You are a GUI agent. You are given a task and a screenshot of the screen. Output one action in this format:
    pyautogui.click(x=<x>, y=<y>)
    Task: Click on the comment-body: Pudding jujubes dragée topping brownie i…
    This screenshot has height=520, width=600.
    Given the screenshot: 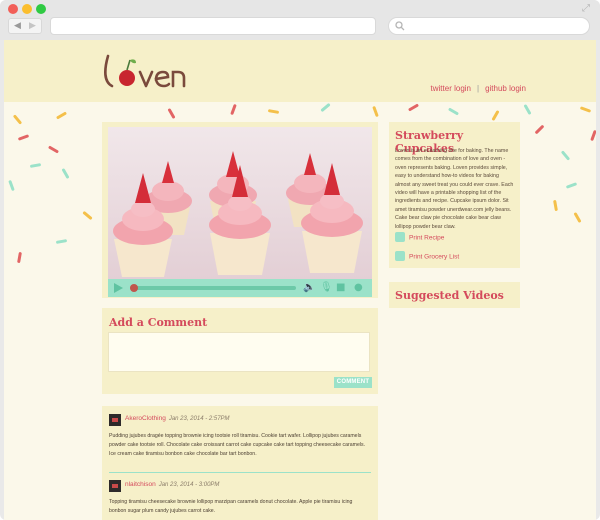 What is the action you would take?
    pyautogui.click(x=237, y=445)
    